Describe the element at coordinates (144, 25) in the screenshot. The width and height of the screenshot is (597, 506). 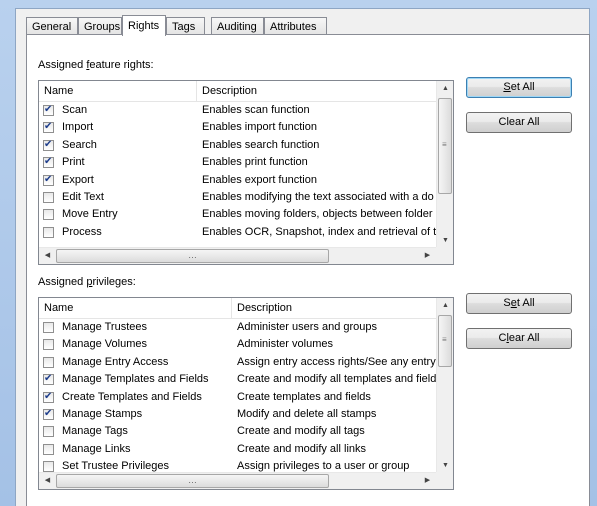
I see `tab-rights: Rights` at that location.